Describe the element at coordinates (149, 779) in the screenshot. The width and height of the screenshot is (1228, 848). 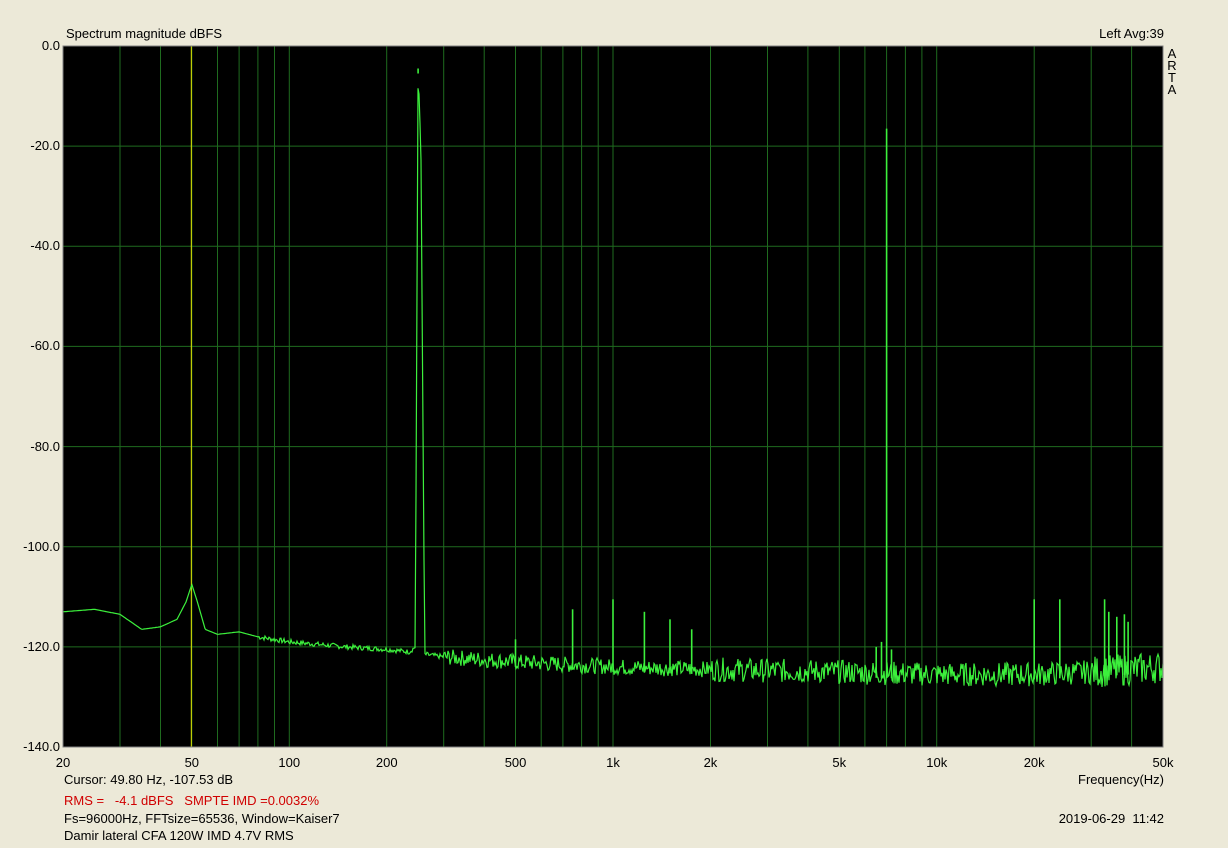
I see `cursor-readout: Cursor: 49.80 Hz, -107.53 dB` at that location.